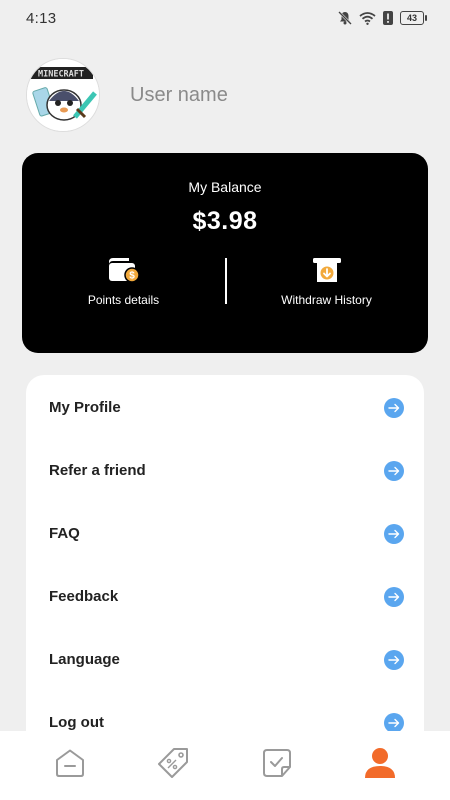 The image size is (450, 800). I want to click on nav-home, so click(70, 766).